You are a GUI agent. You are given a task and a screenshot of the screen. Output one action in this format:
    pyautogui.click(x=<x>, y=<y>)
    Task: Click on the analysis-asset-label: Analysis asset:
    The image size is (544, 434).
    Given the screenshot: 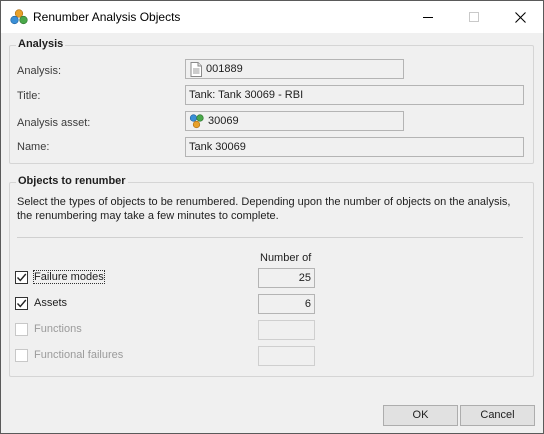 What is the action you would take?
    pyautogui.click(x=54, y=123)
    